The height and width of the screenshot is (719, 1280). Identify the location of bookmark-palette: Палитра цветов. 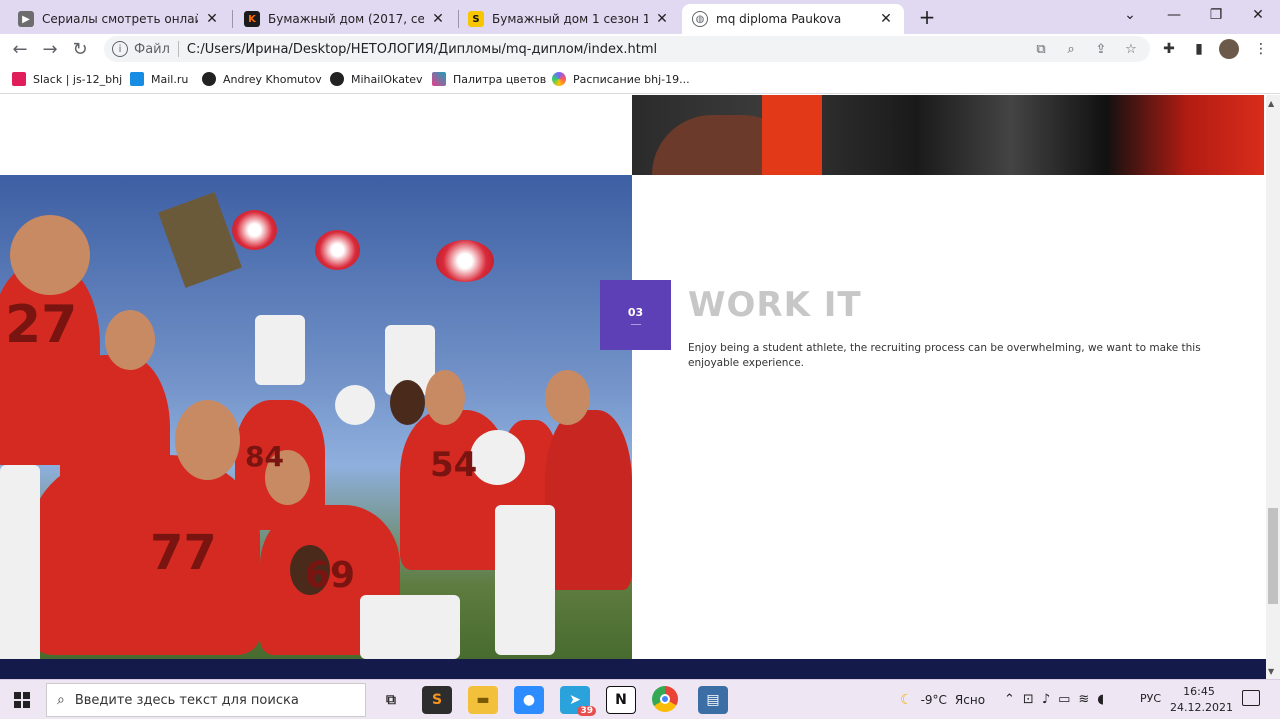
(489, 79).